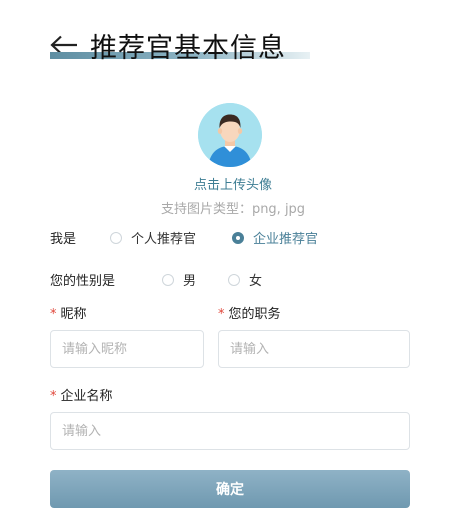 This screenshot has height=524, width=466. Describe the element at coordinates (314, 349) in the screenshot. I see `position-input` at that location.